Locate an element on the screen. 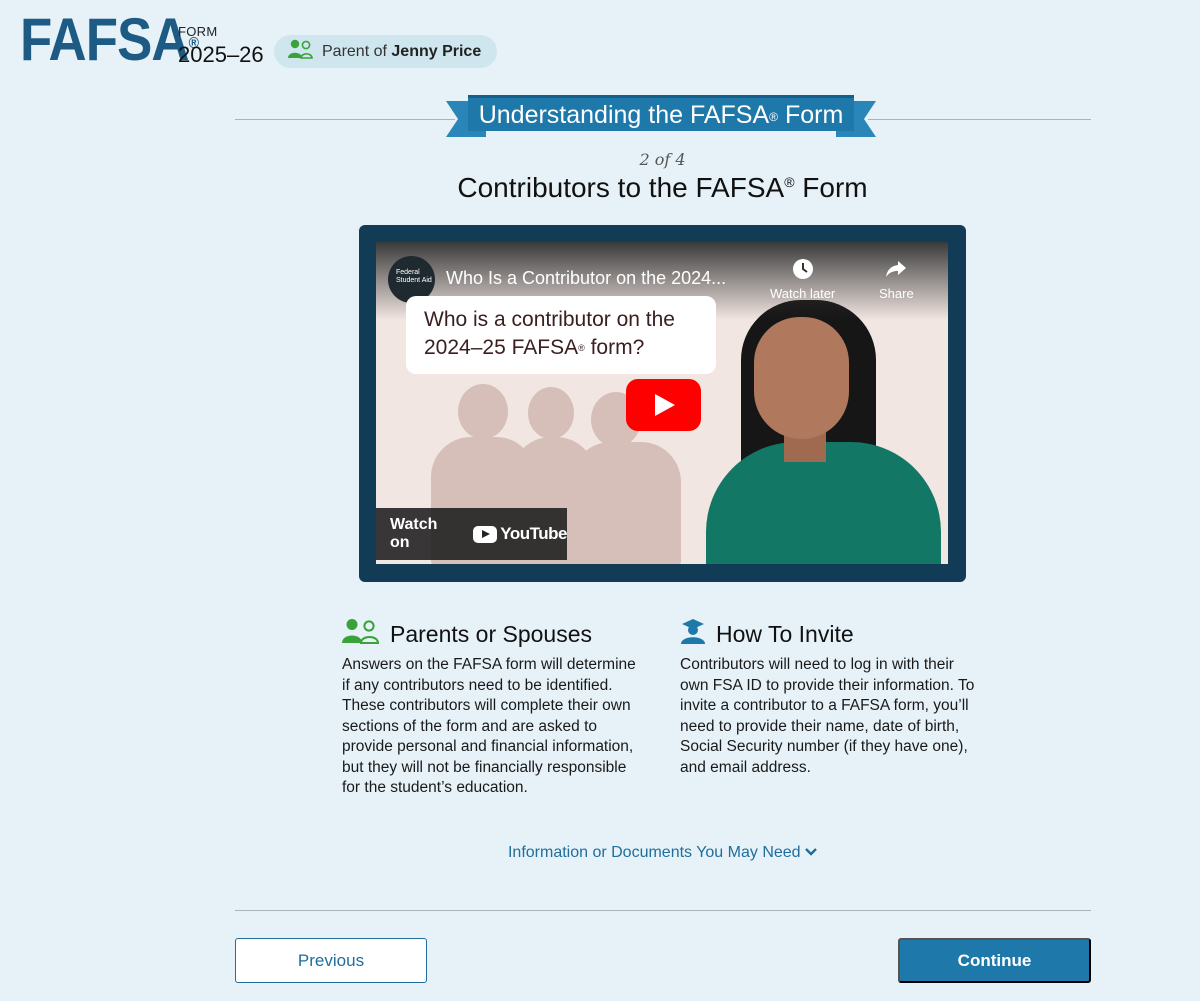 The width and height of the screenshot is (1200, 1001). share-button: Share is located at coordinates (896, 279).